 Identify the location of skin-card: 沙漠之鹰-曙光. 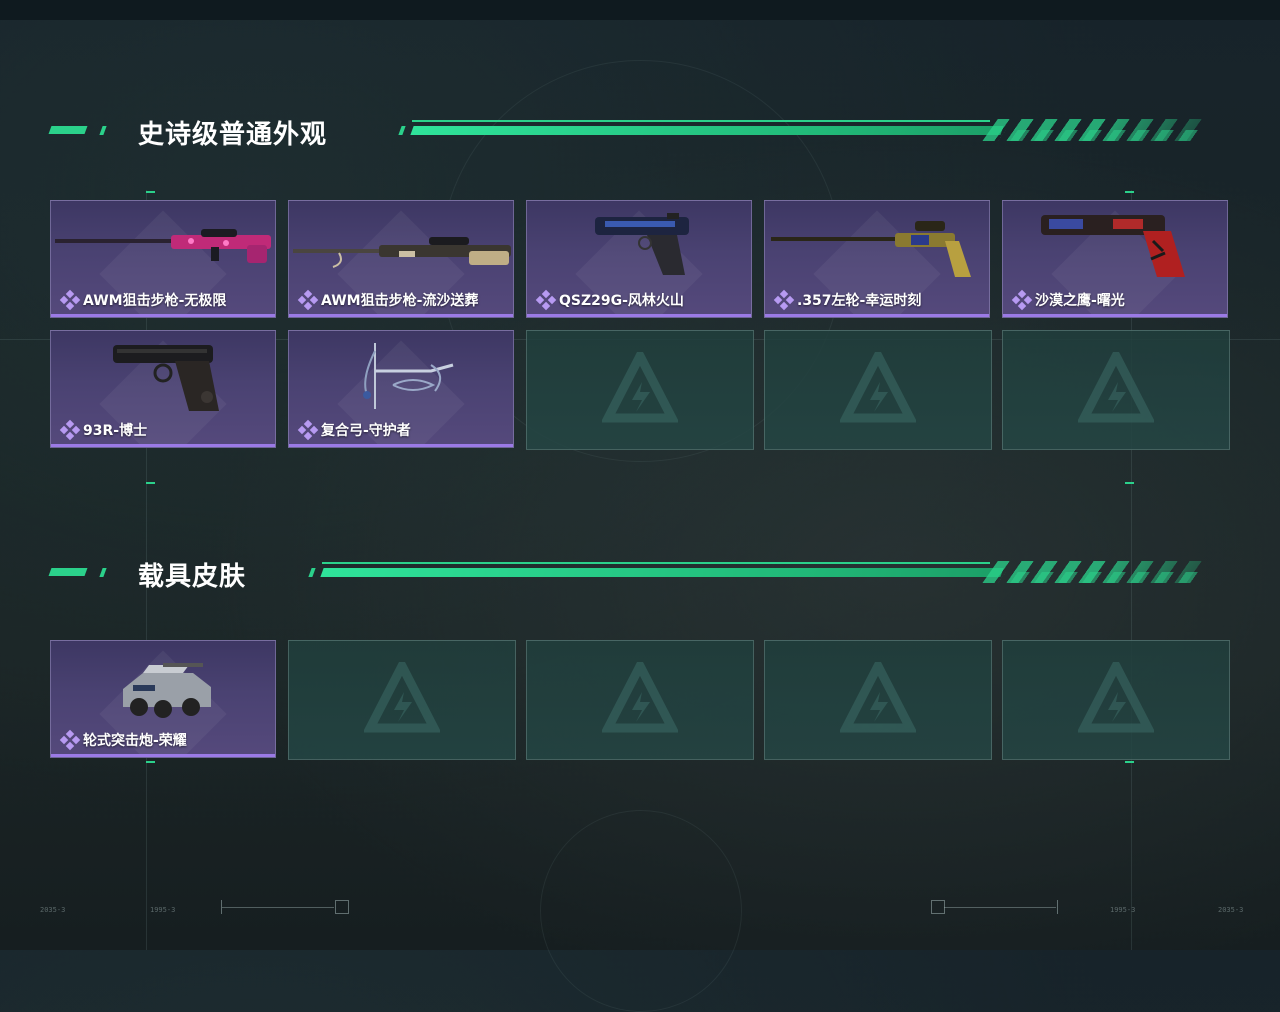
(1115, 259).